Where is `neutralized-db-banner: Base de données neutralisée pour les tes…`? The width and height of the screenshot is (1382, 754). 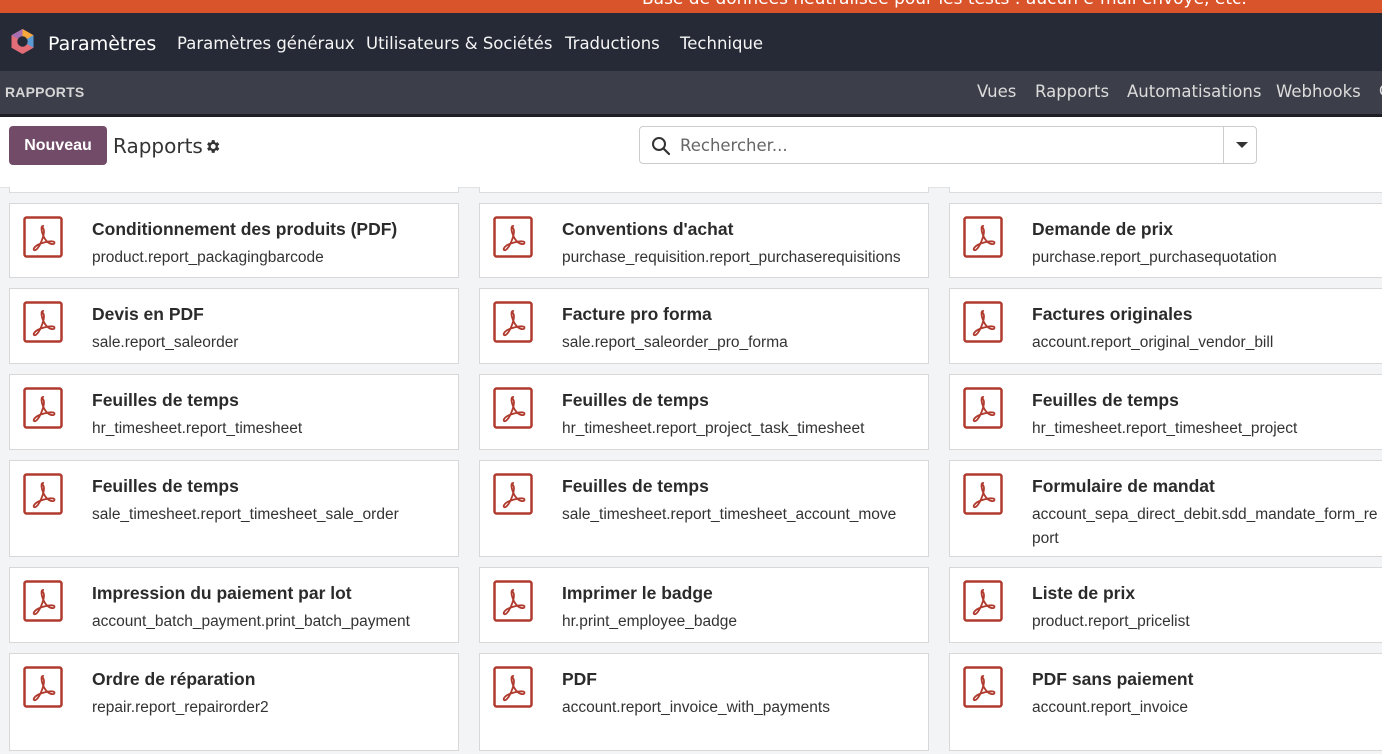
neutralized-db-banner: Base de données neutralisée pour les tes… is located at coordinates (691, 6).